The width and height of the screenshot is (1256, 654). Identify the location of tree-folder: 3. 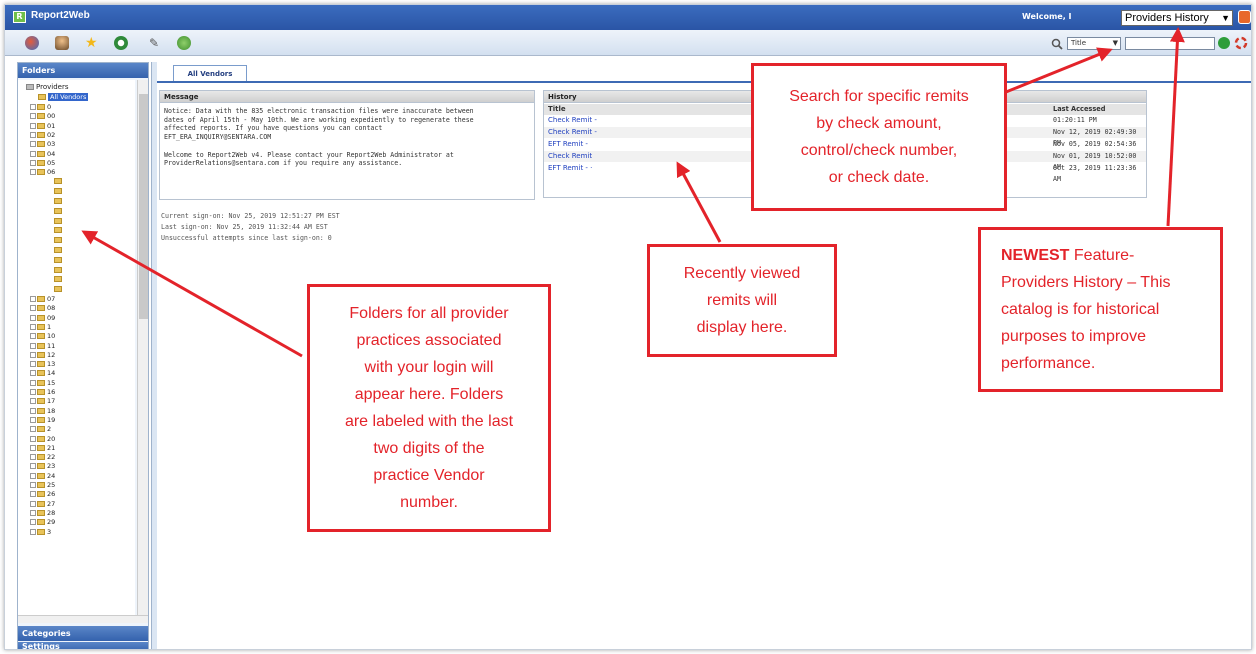
(40, 532).